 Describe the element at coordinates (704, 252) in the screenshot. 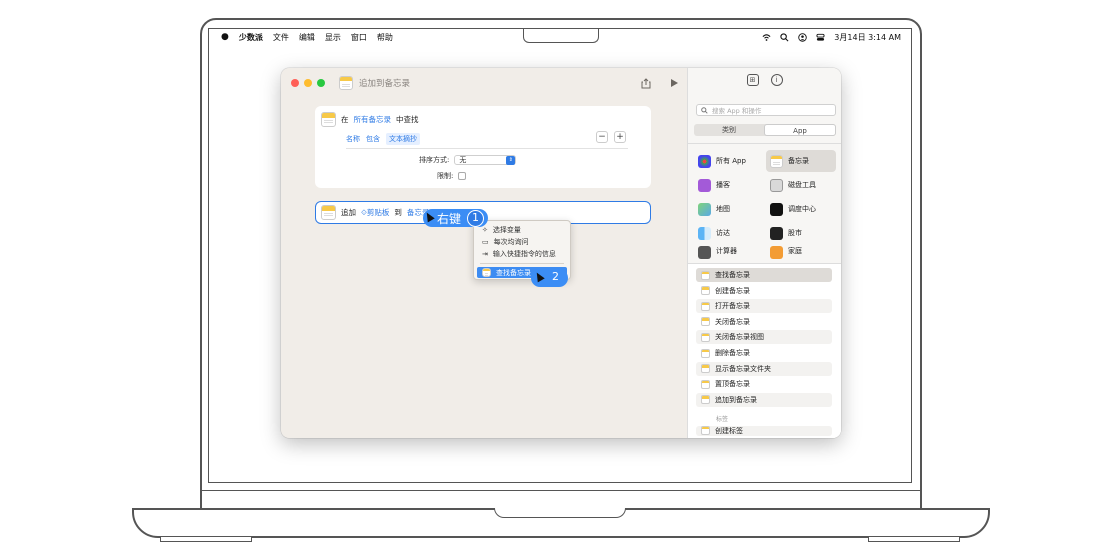

I see `calculator-icon` at that location.